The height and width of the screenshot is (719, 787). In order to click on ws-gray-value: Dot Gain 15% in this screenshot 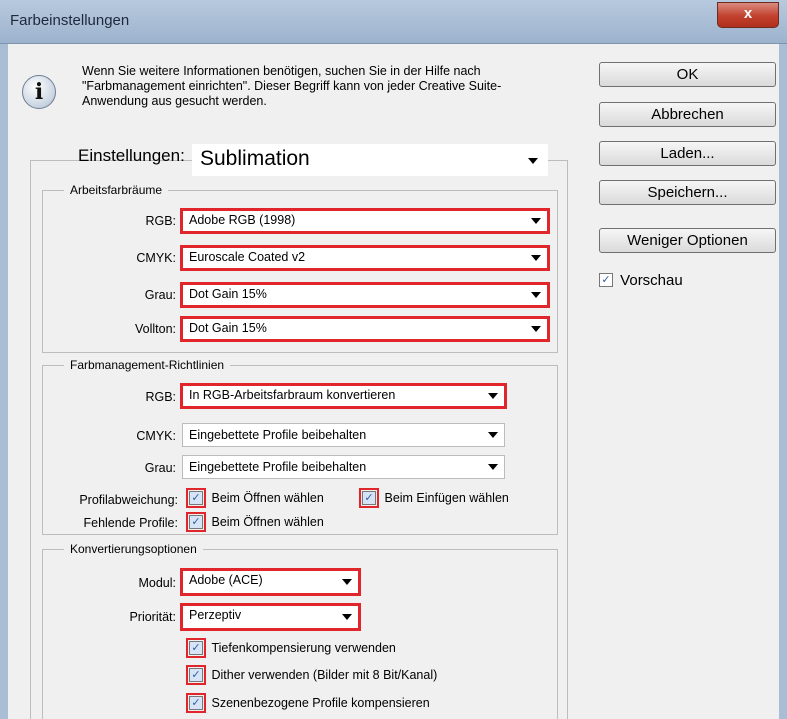, I will do `click(228, 294)`.